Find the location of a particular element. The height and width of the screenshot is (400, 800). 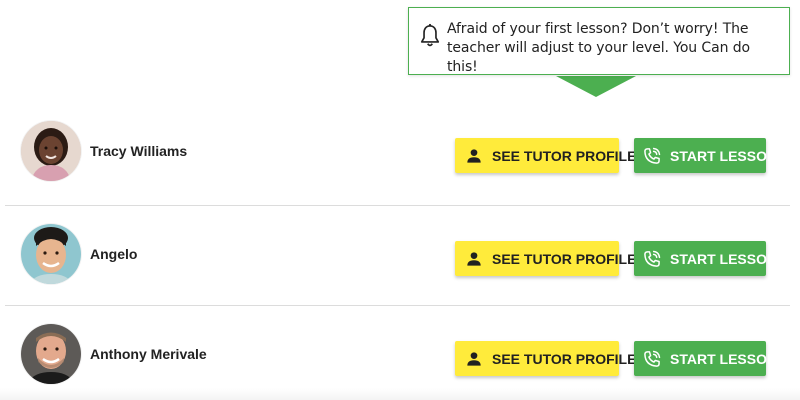

tooltip-arrow is located at coordinates (596, 86).